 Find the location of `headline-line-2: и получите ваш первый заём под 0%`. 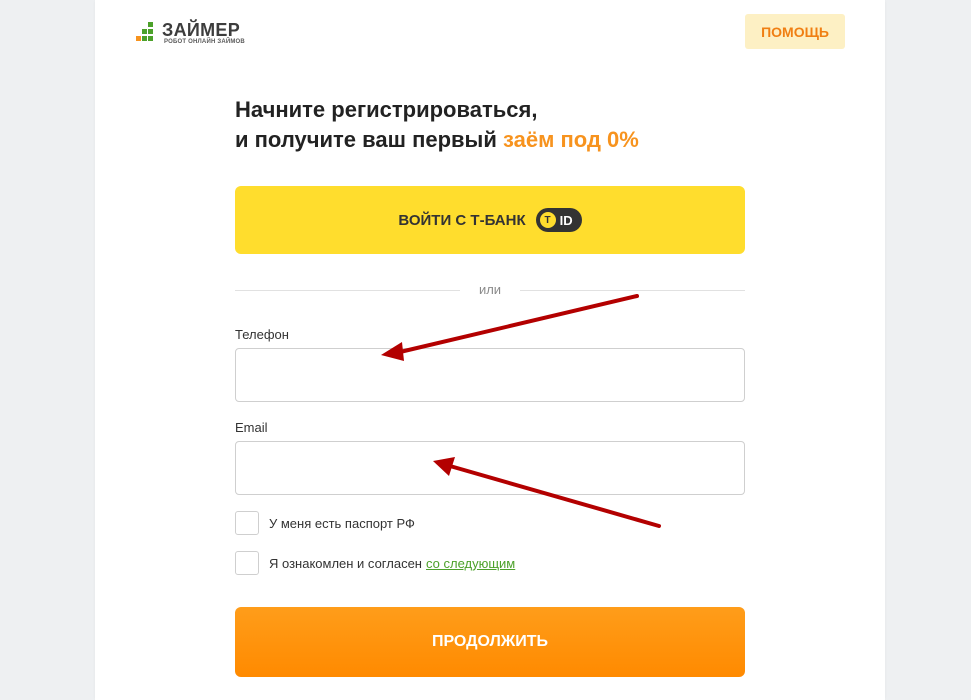

headline-line-2: и получите ваш первый заём под 0% is located at coordinates (495, 140).